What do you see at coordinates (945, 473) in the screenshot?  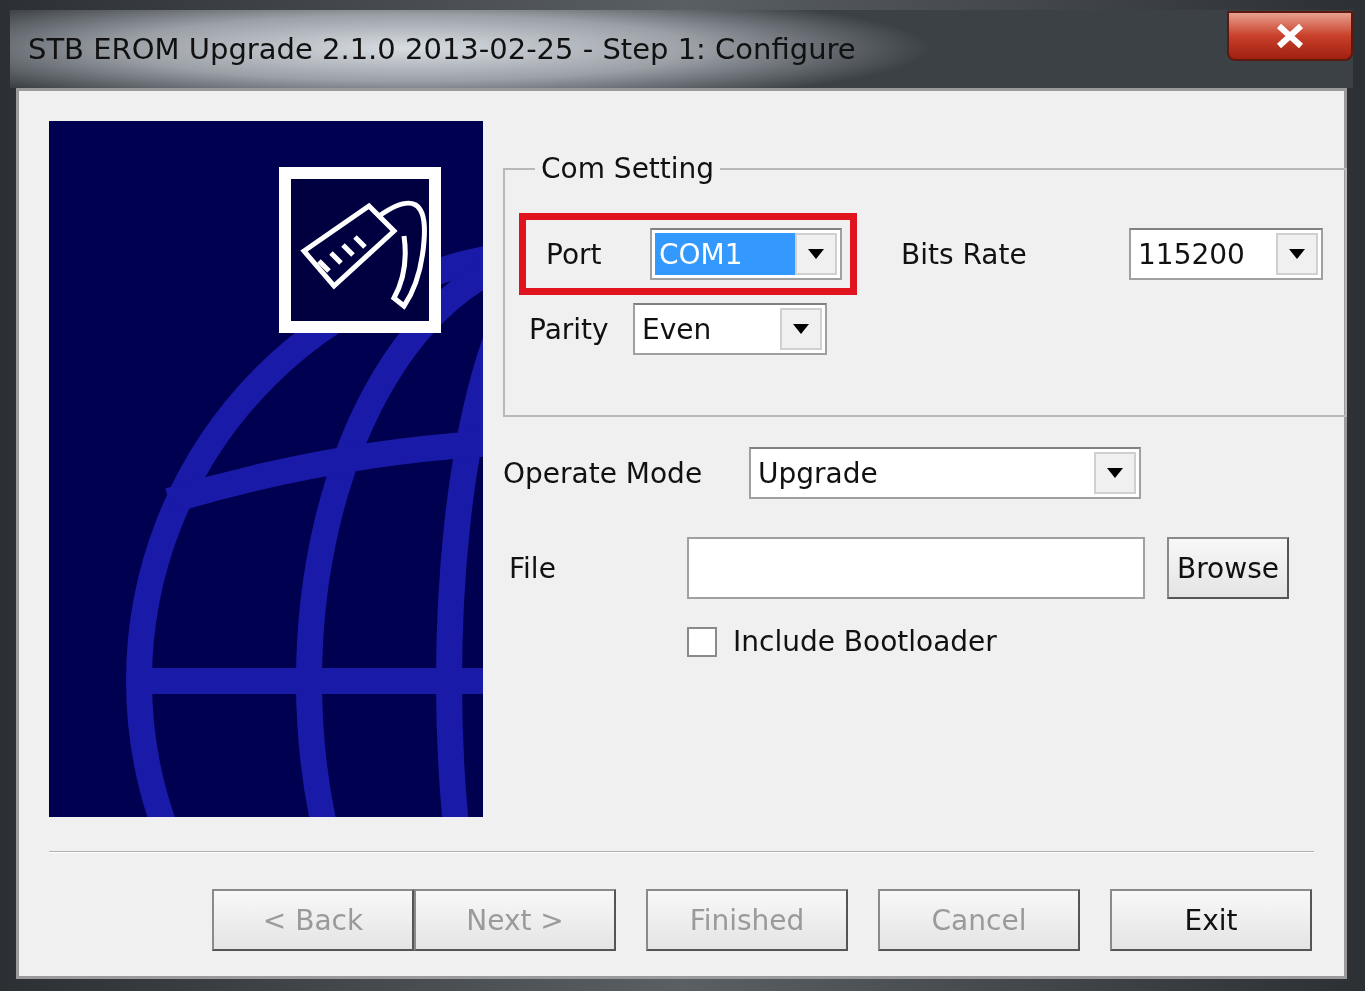 I see `operate-mode-dropdown: Upgrade` at bounding box center [945, 473].